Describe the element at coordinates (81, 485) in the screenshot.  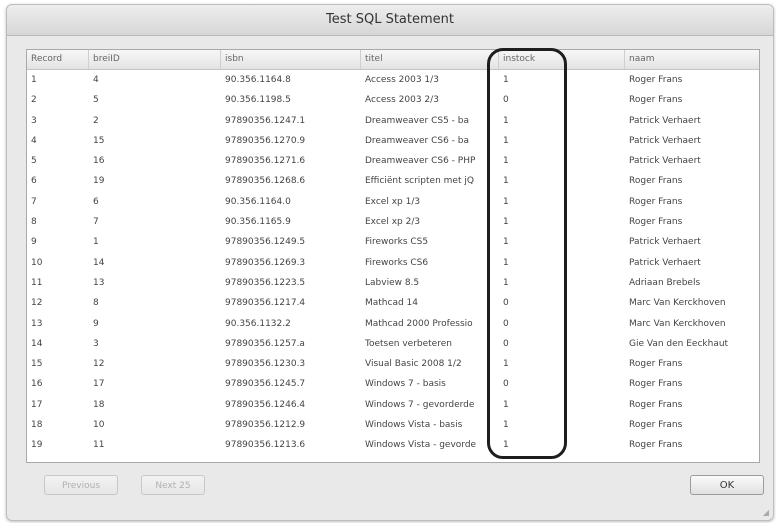
I see `previous-button: Previous` at that location.